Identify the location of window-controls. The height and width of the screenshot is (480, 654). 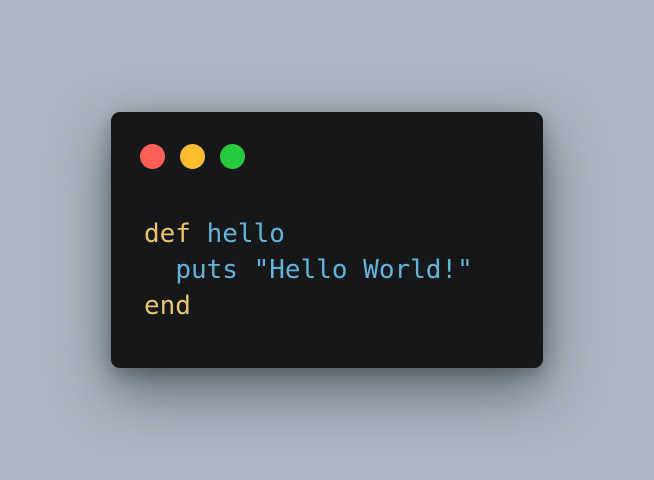
(192, 156).